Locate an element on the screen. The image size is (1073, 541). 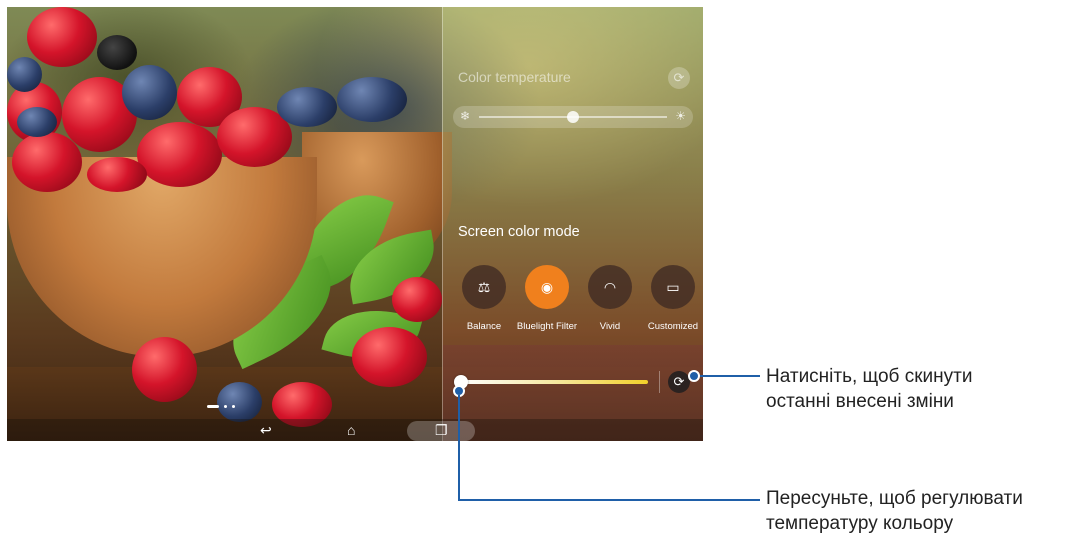
mode-balance-button: ⚖ Balance is located at coordinates (484, 298).